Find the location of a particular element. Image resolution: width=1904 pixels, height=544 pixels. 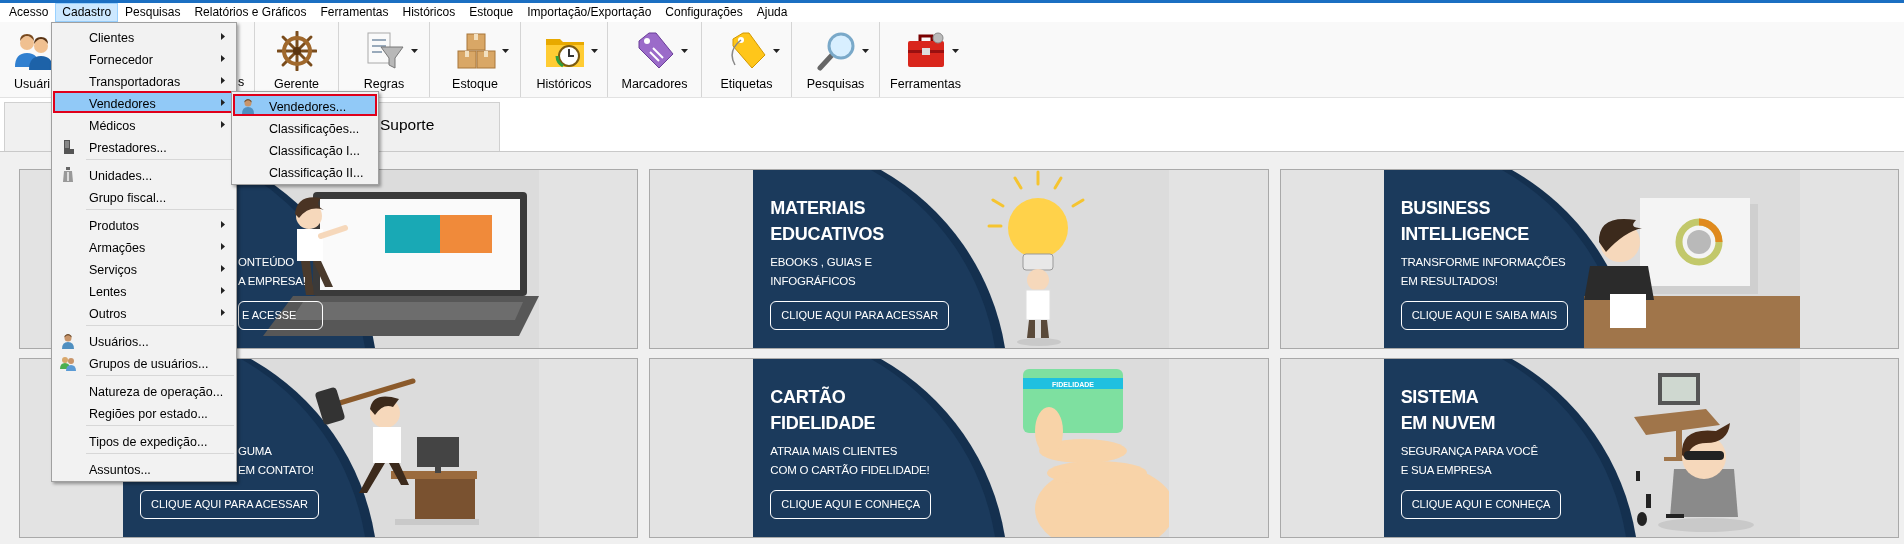

menu-item: Produtos is located at coordinates (144, 224).